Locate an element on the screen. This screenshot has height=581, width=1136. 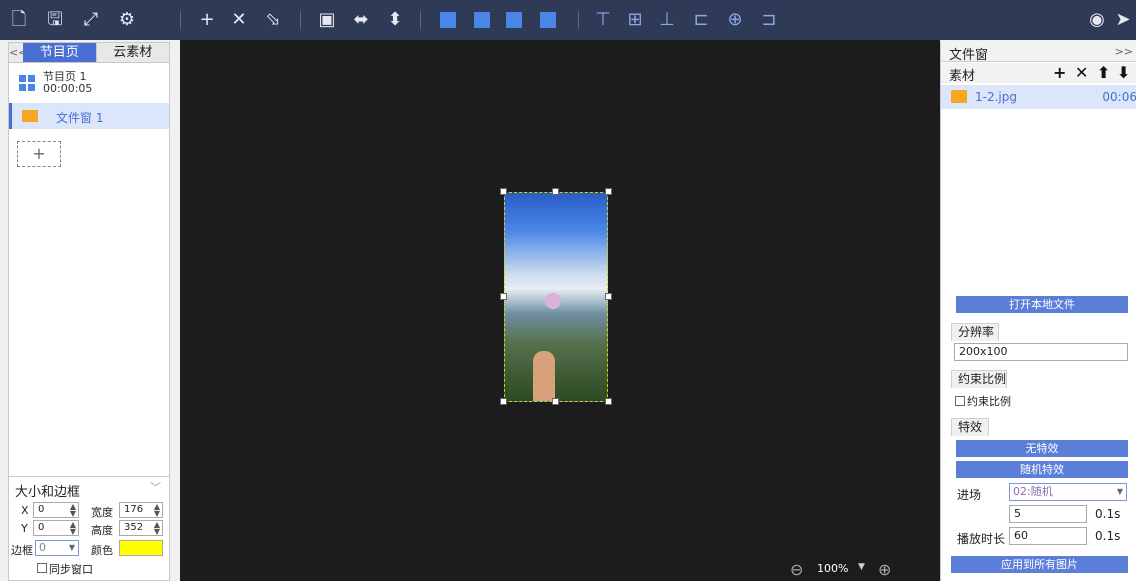
align-bottom-icon: ⊥ is located at coordinates (667, 20).